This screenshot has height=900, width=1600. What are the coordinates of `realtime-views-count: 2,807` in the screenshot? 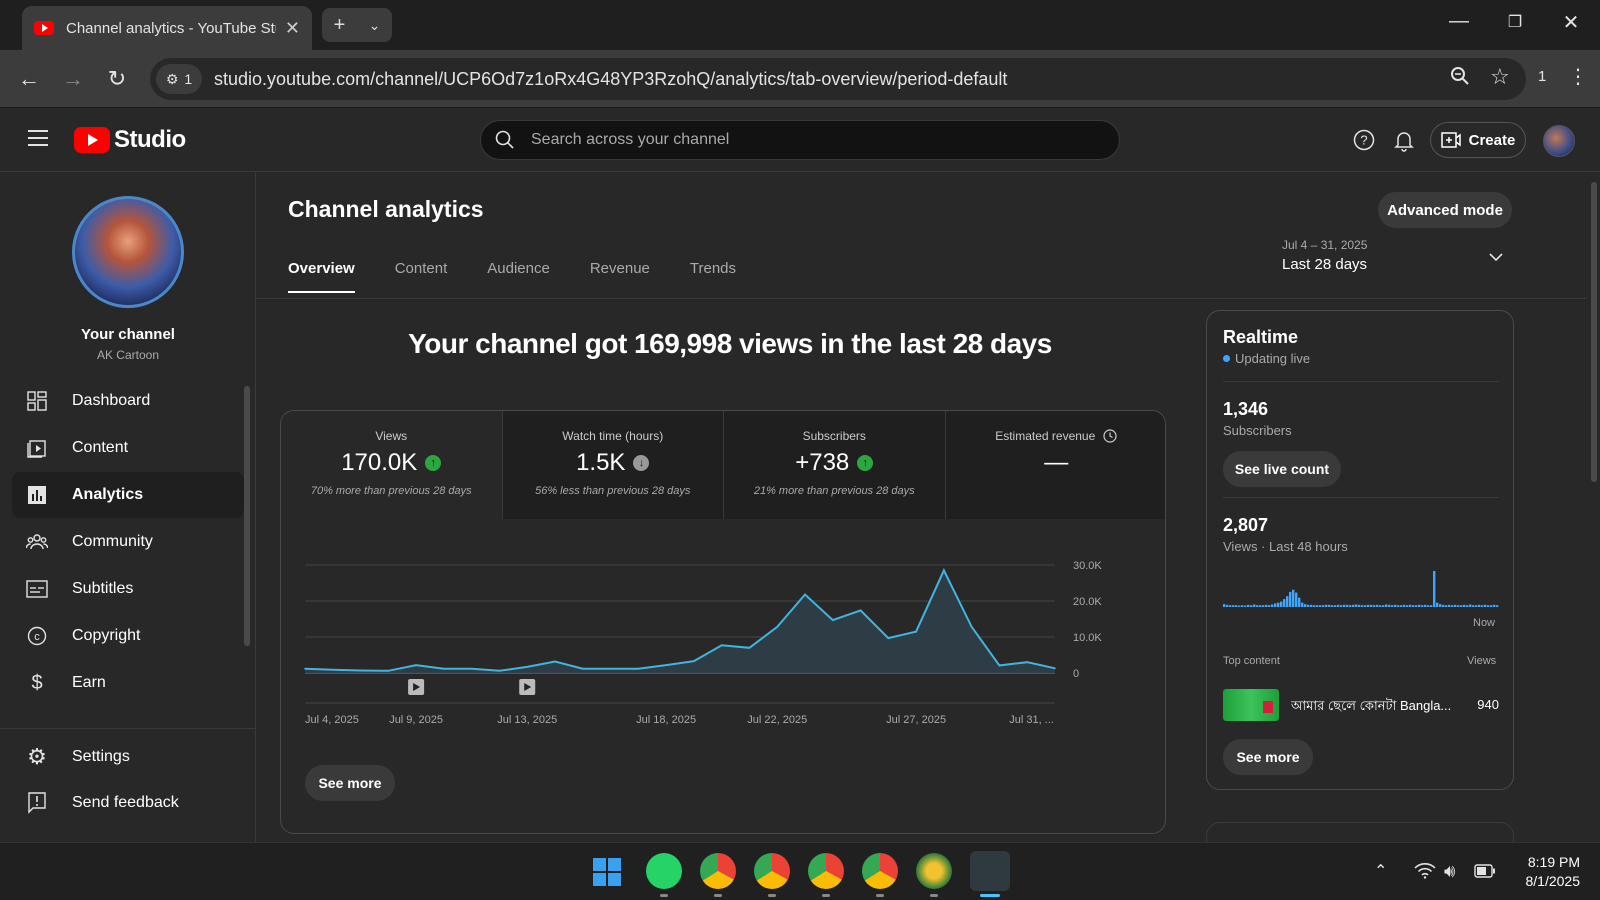 It's located at (1246, 525).